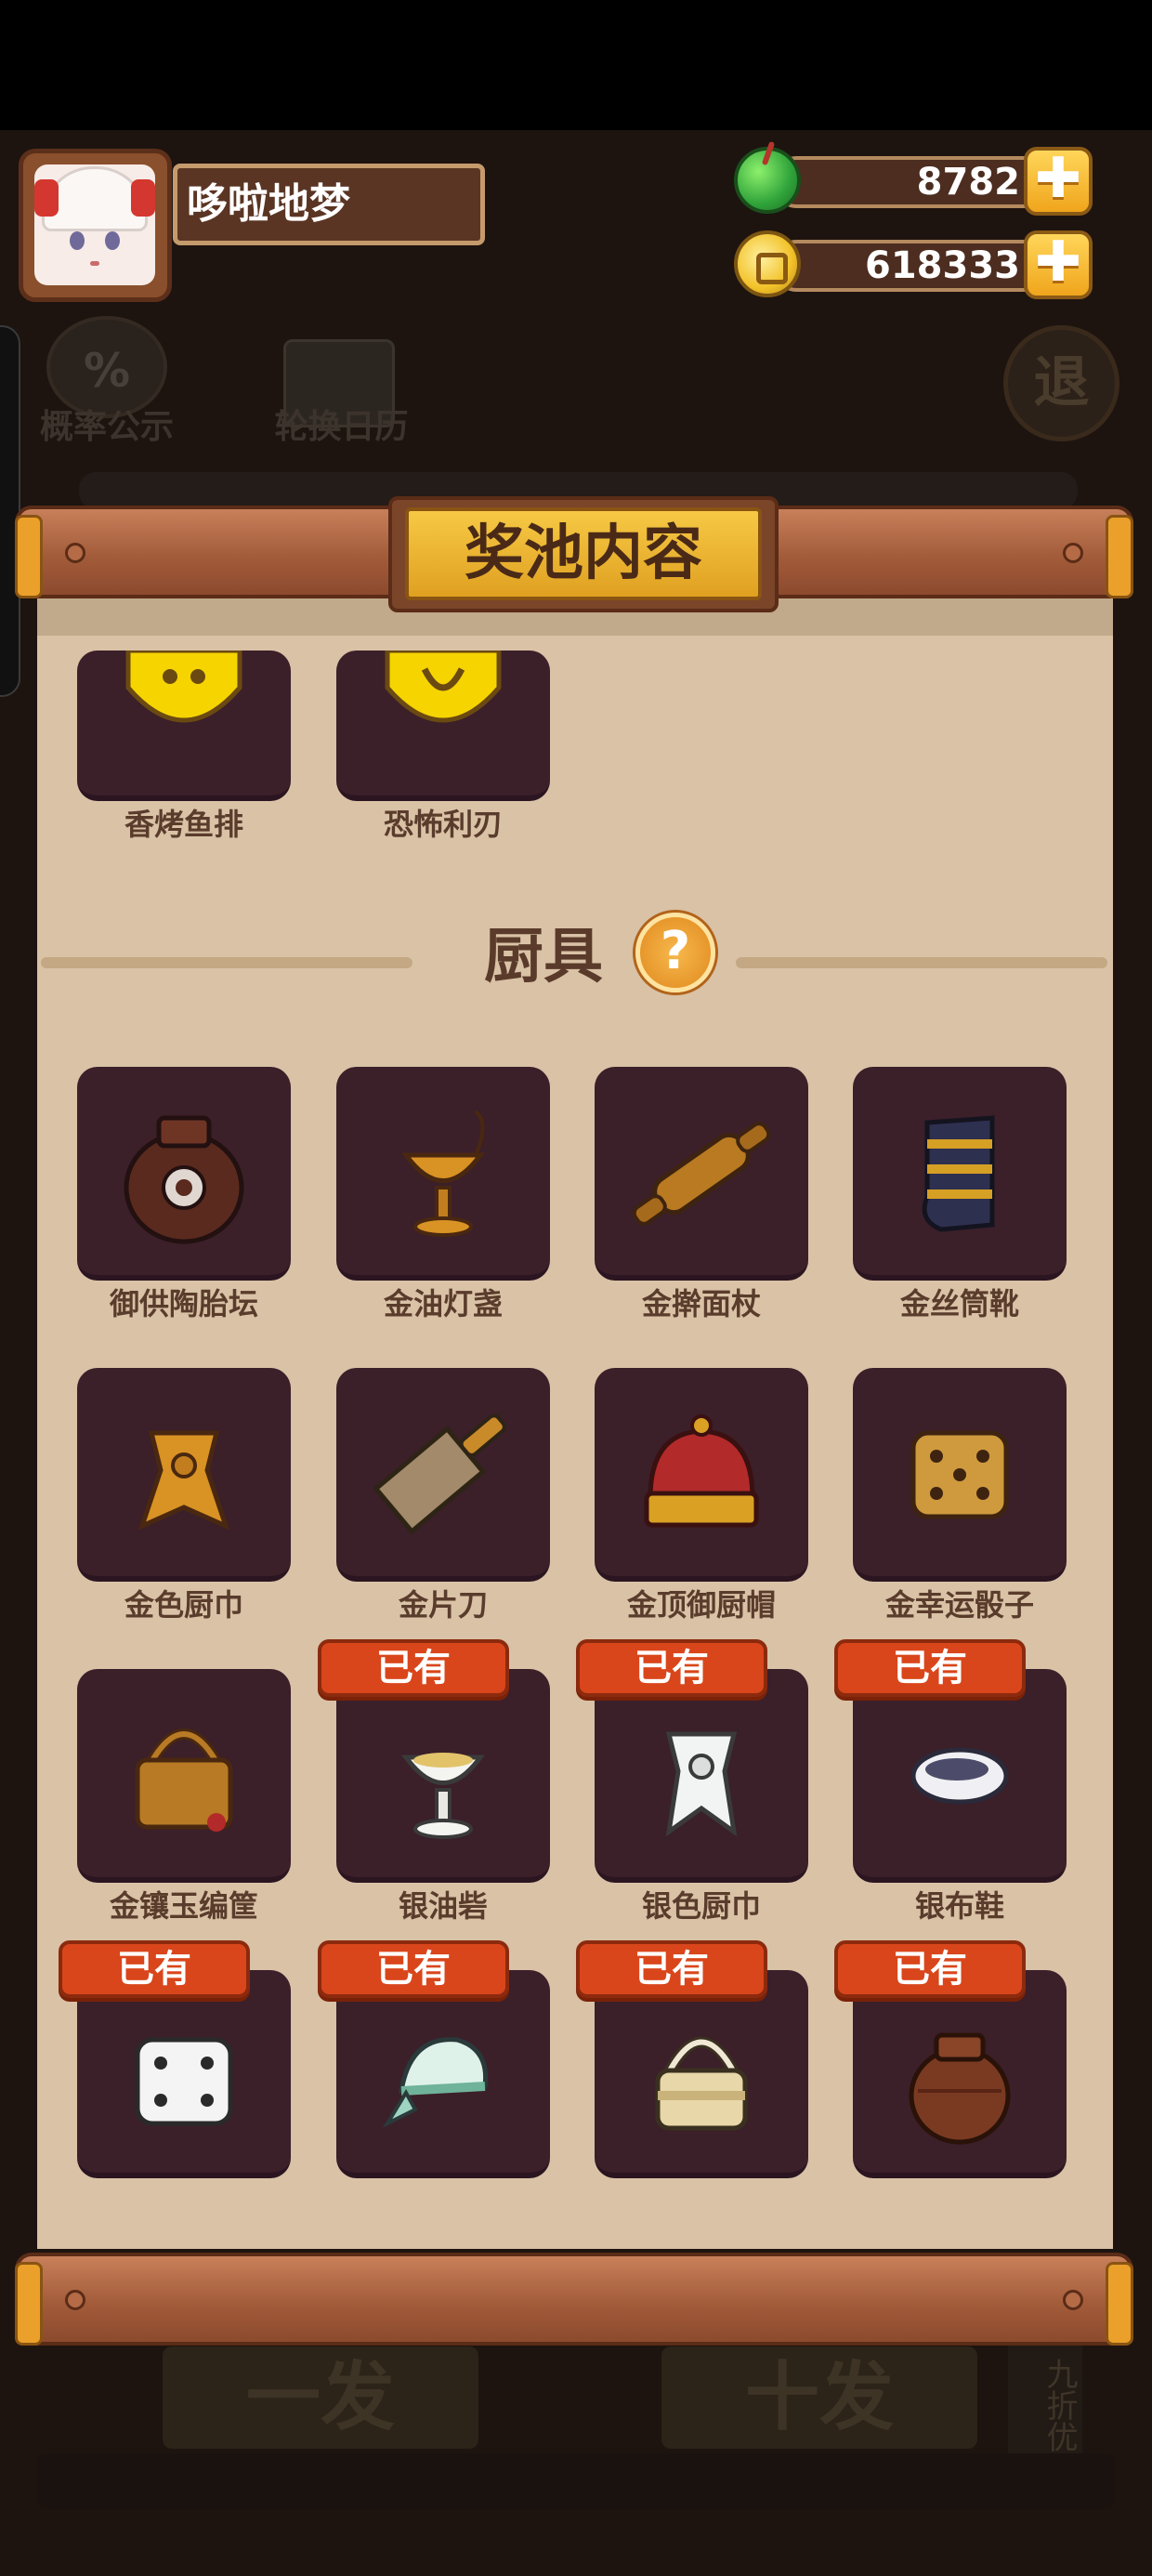  Describe the element at coordinates (443, 824) in the screenshot. I see `item-label: 恐怖利刃` at that location.